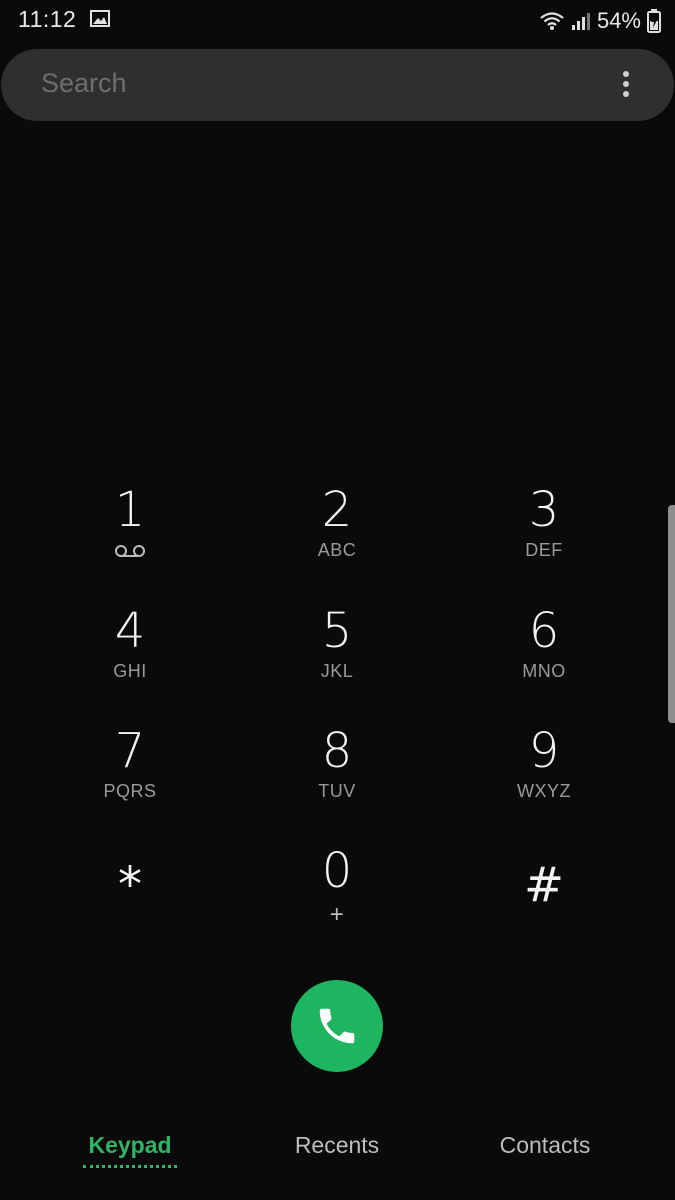 This screenshot has width=675, height=1200. What do you see at coordinates (337, 22) in the screenshot?
I see `status-bar: 11:12 54%` at bounding box center [337, 22].